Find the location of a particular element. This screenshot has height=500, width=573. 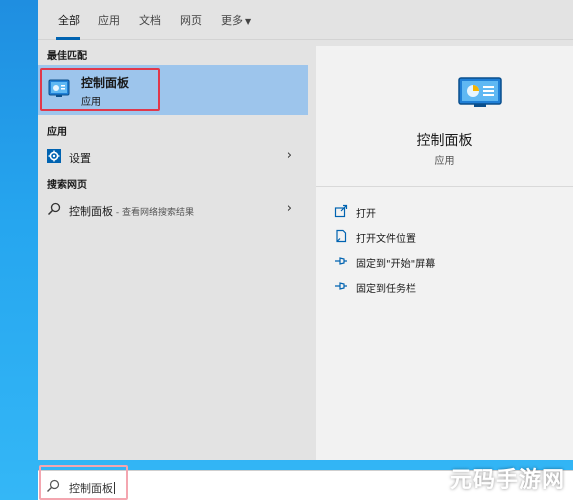

tab-more-label: 更多 is located at coordinates (232, 20).